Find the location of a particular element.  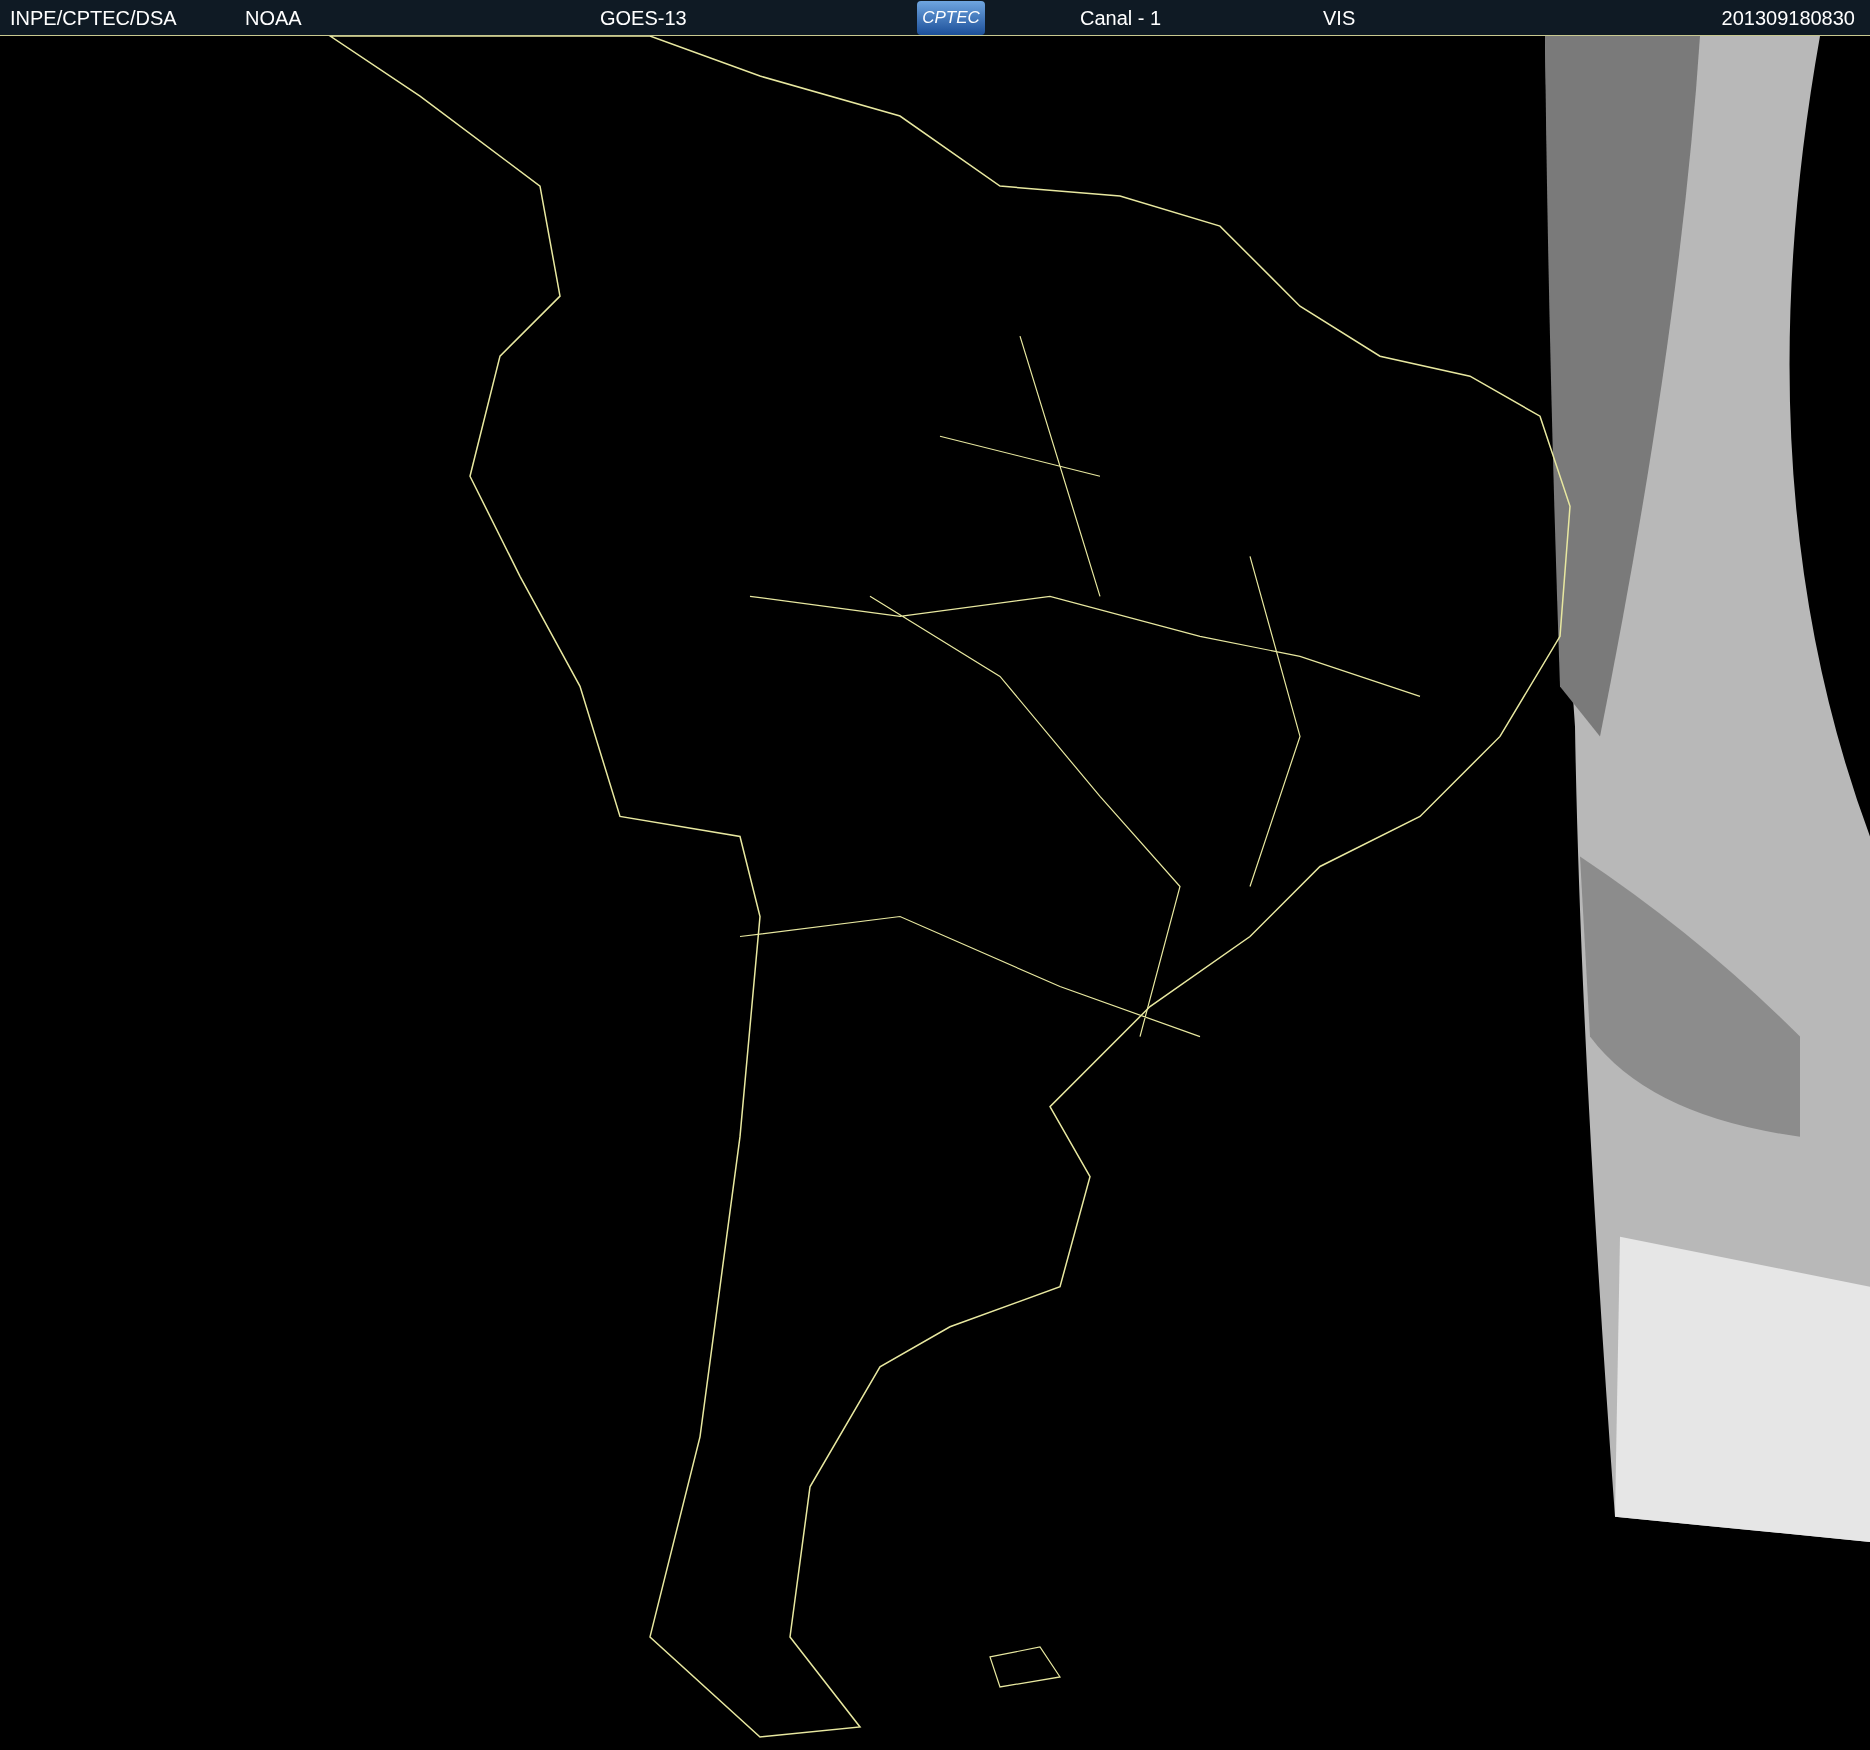

header-label: 201309180830 is located at coordinates (1788, 18).